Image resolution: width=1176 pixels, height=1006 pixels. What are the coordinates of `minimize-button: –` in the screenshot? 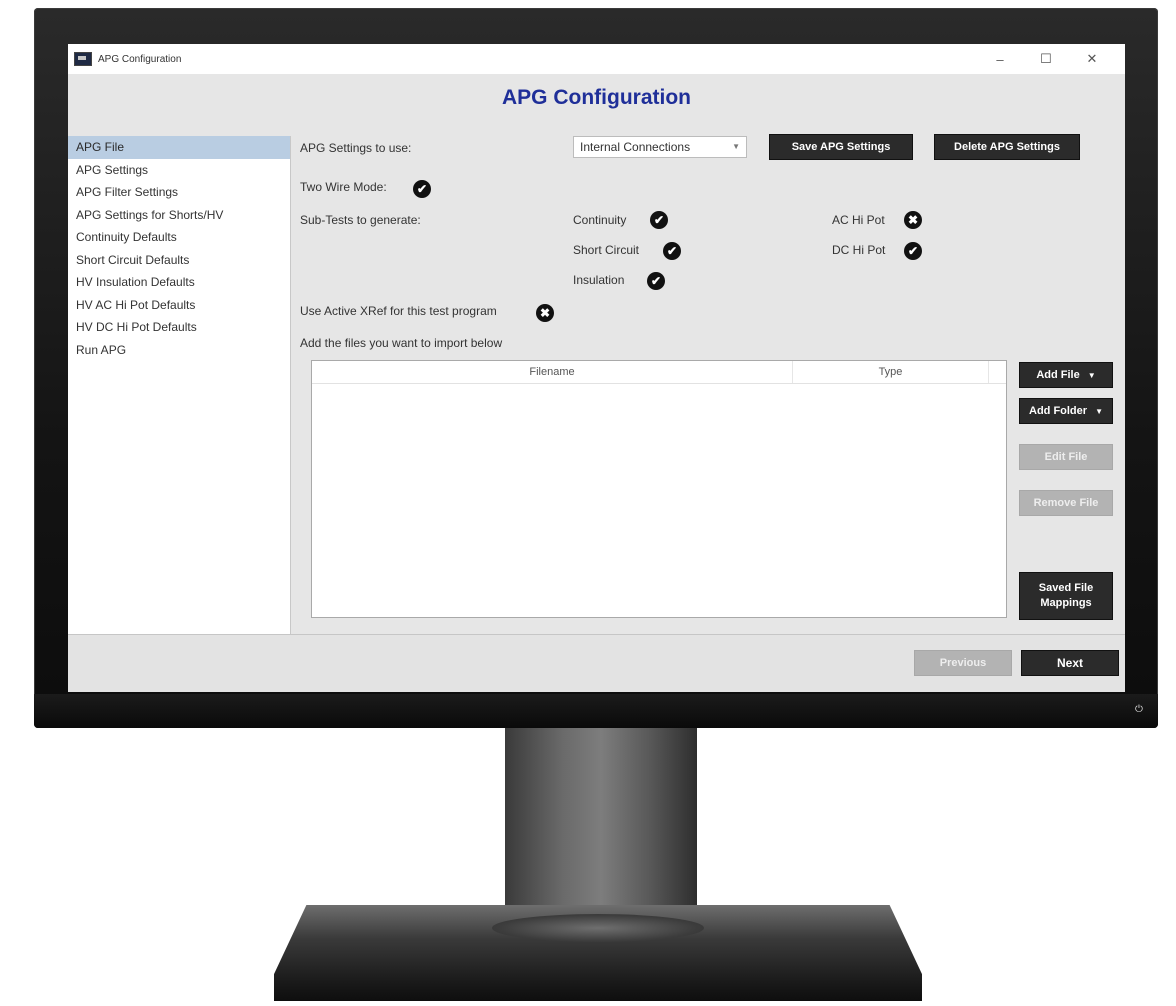 It's located at (1000, 59).